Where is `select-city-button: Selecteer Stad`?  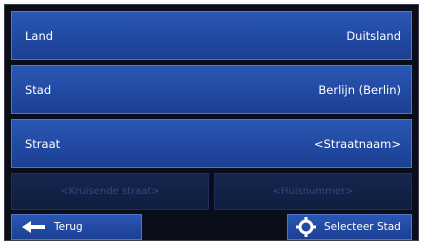 select-city-button: Selecteer Stad is located at coordinates (349, 227).